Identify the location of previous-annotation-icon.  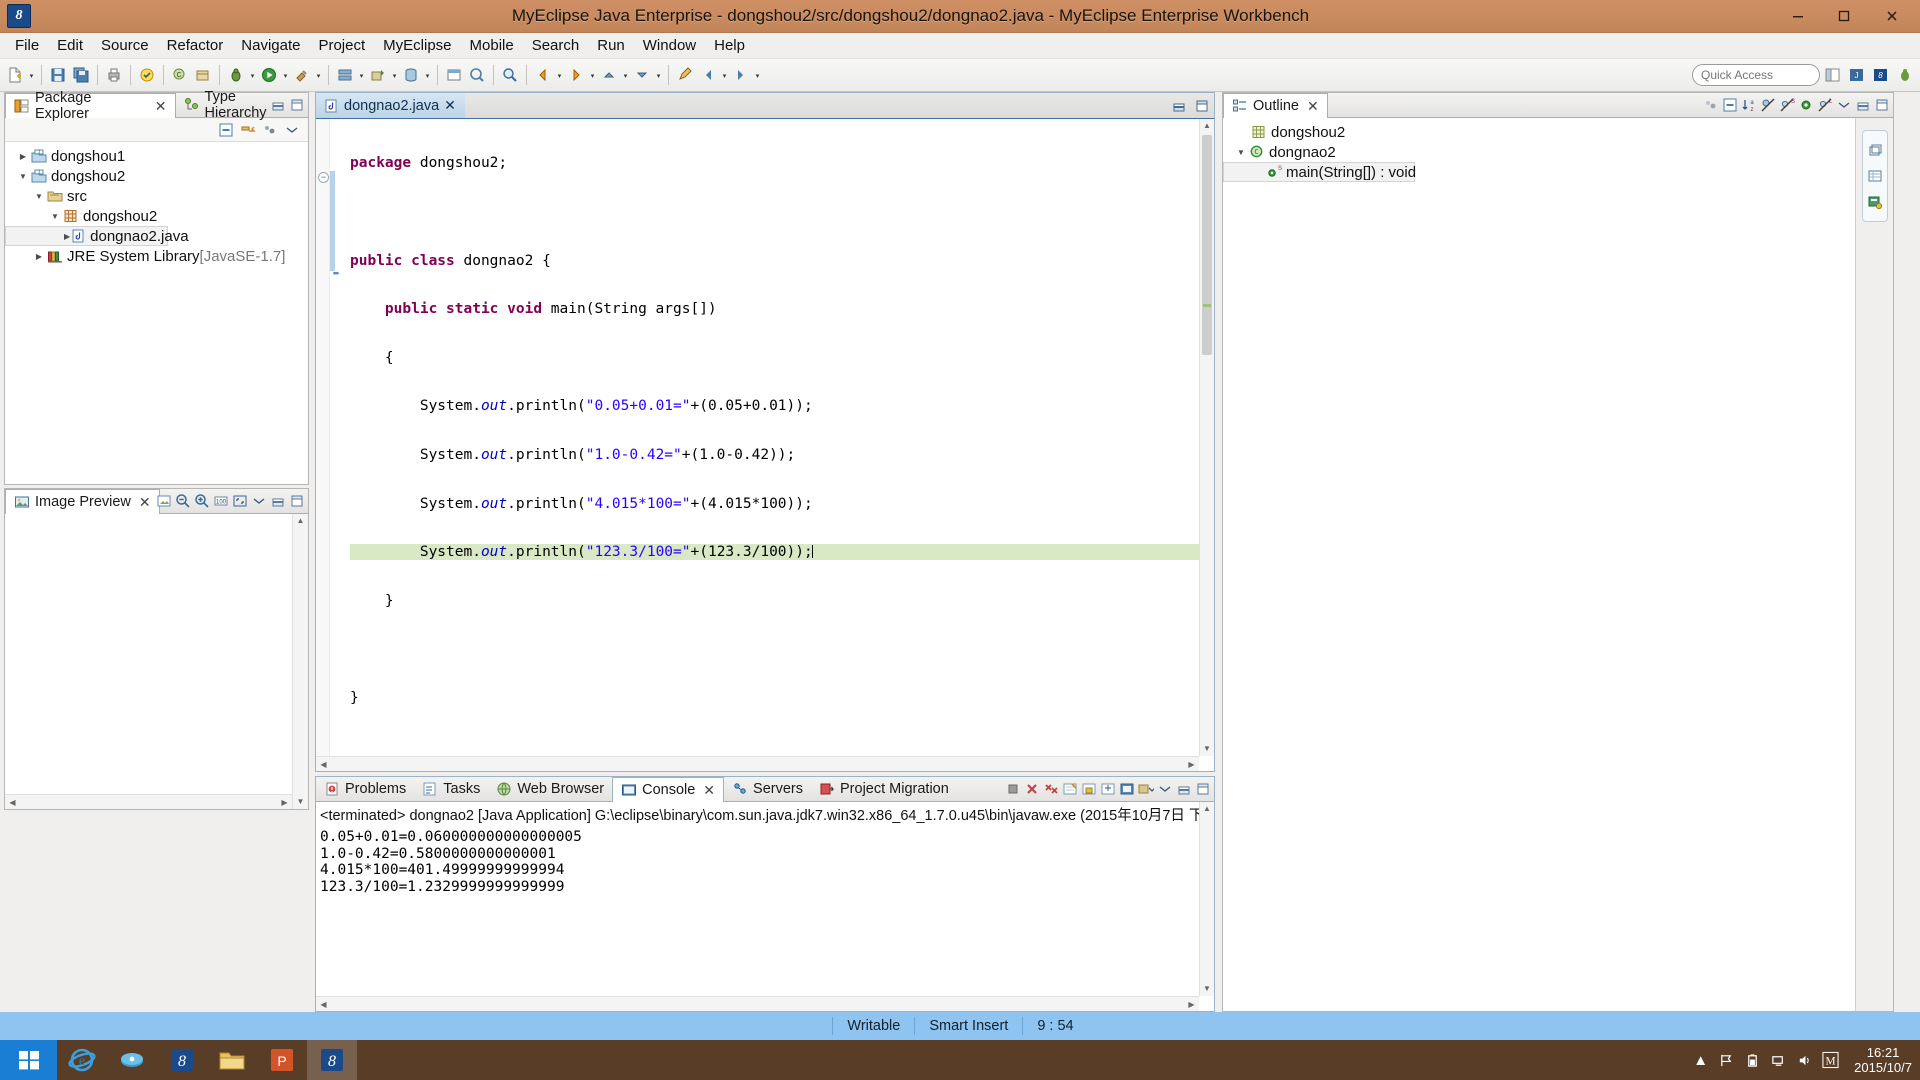
(609, 75).